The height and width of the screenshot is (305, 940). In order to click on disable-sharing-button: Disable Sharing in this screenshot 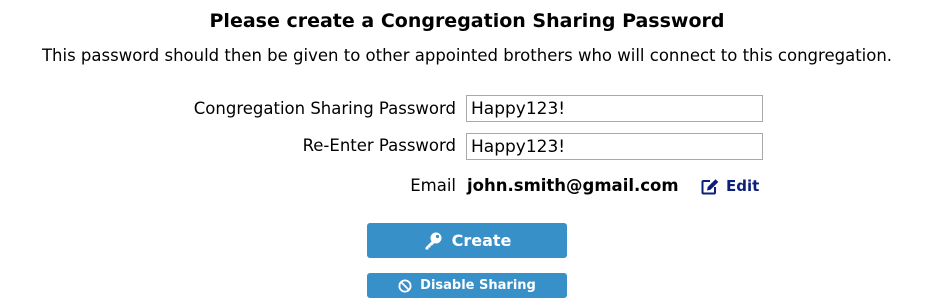, I will do `click(467, 285)`.